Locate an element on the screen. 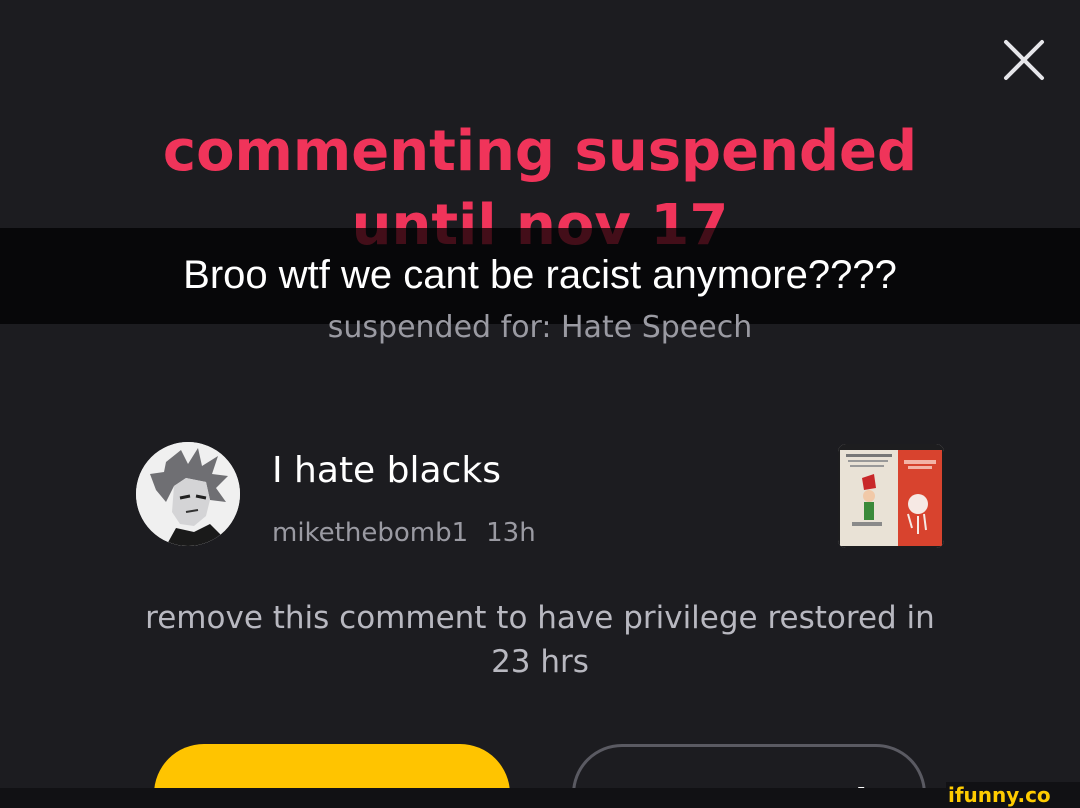  comment-meta: mikethebomb1 13h is located at coordinates (404, 533).